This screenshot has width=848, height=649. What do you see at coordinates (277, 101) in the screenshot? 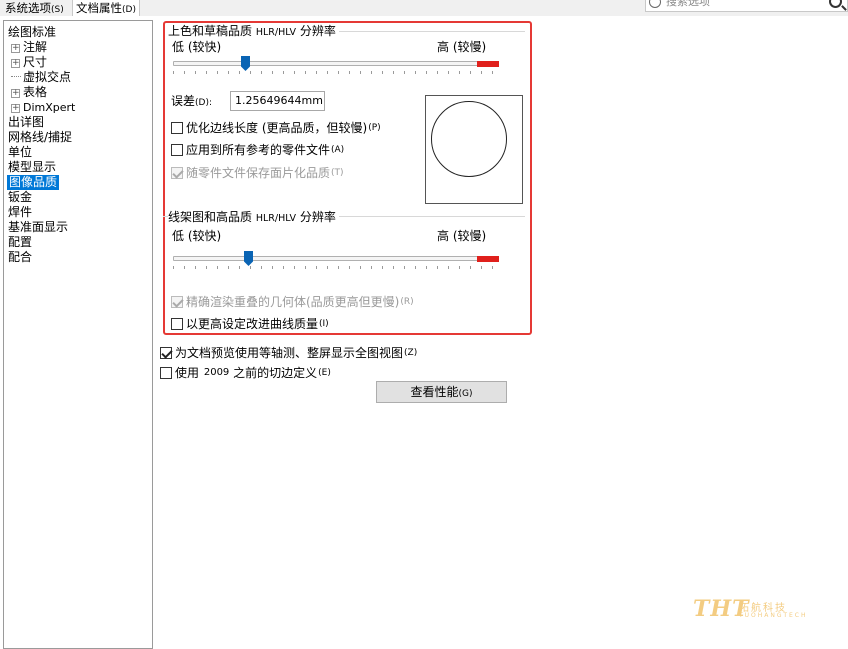
I see `deviation-field: 1.25649644mm` at bounding box center [277, 101].